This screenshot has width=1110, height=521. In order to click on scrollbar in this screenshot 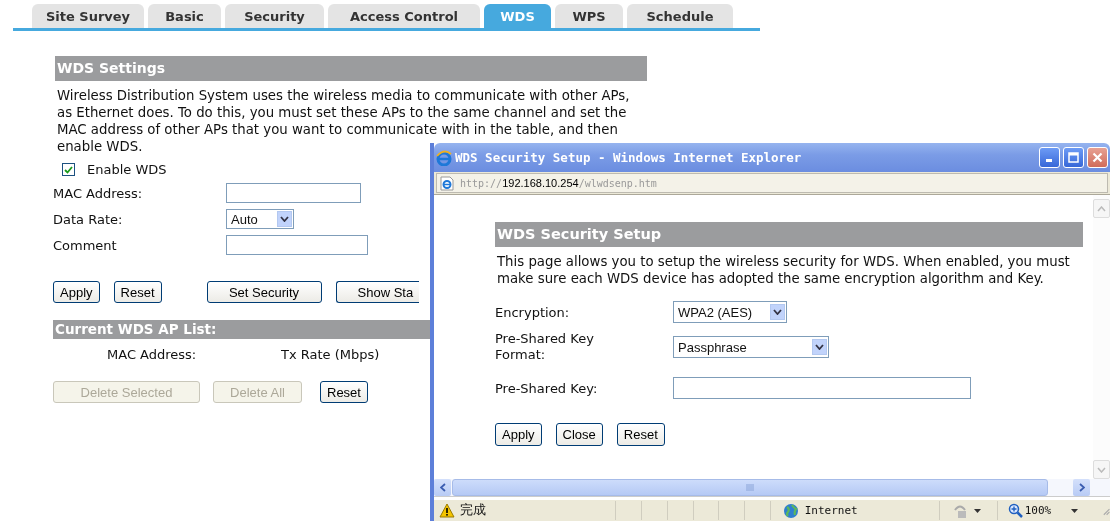, I will do `click(772, 488)`.